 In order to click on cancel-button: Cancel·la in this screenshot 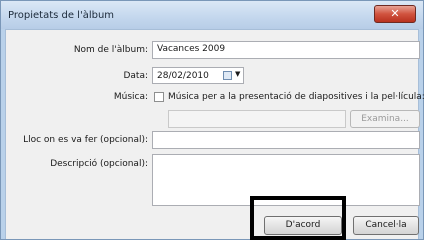, I will do `click(386, 225)`.